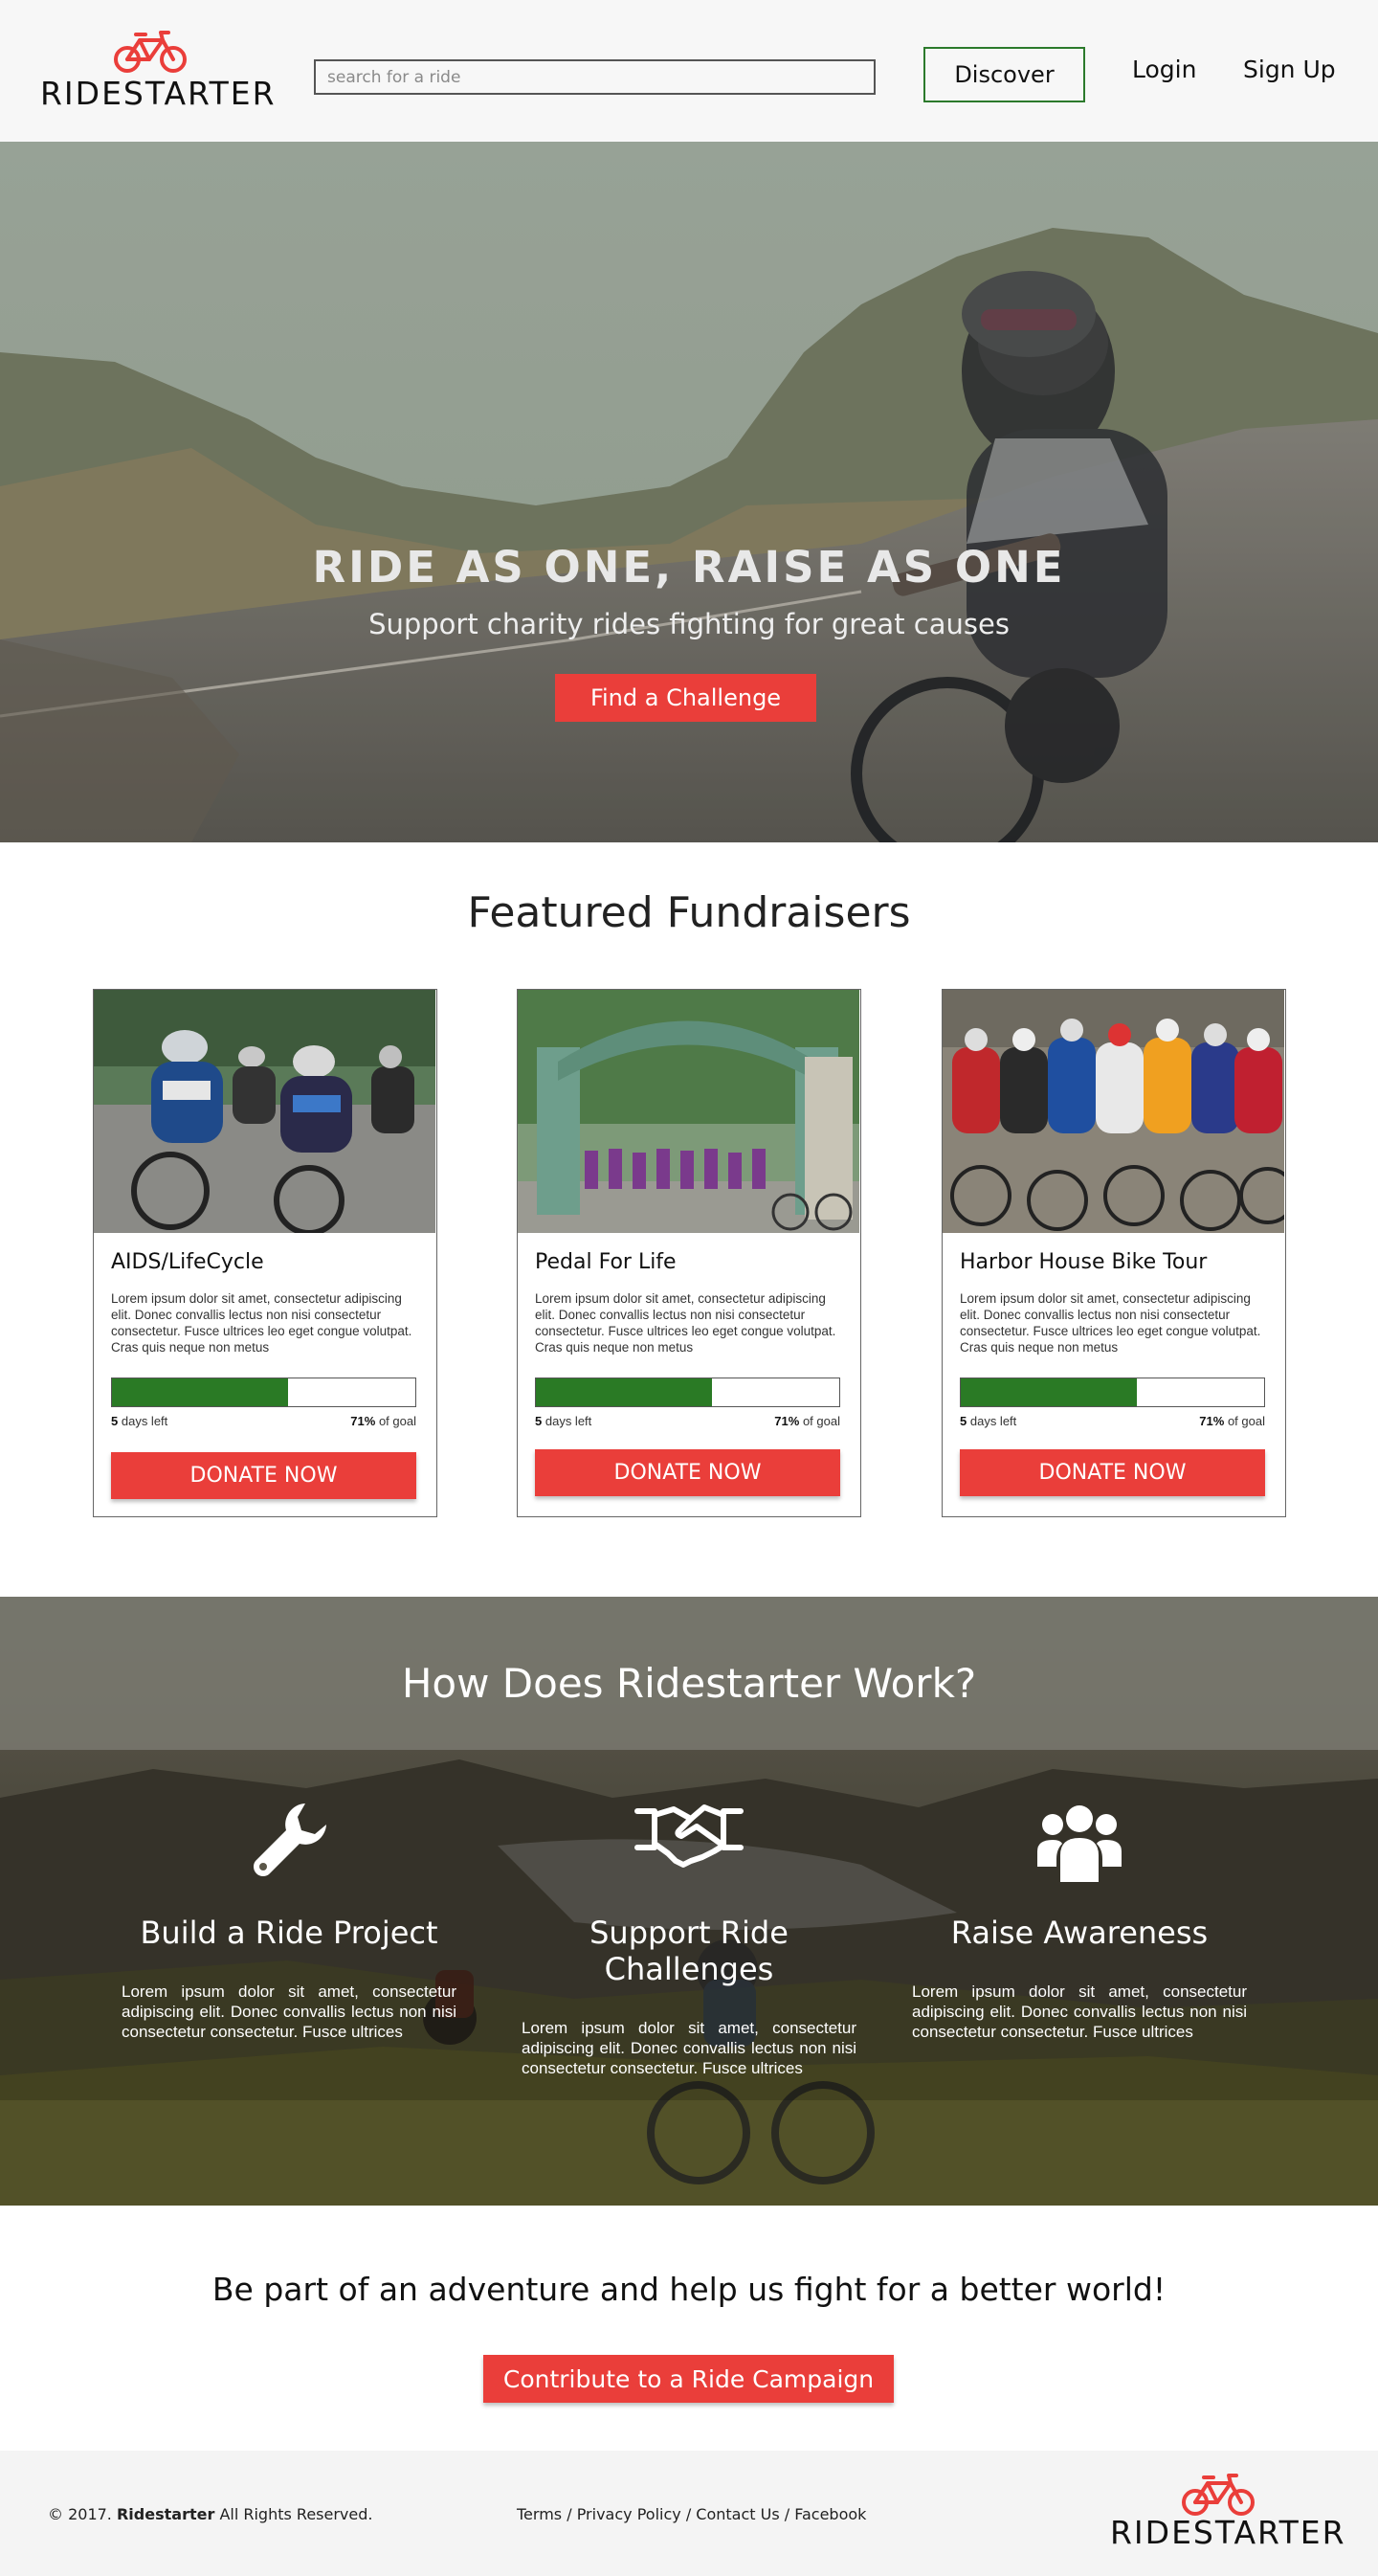 This screenshot has width=1378, height=2576. What do you see at coordinates (540, 2514) in the screenshot?
I see `terms-link: Terms` at bounding box center [540, 2514].